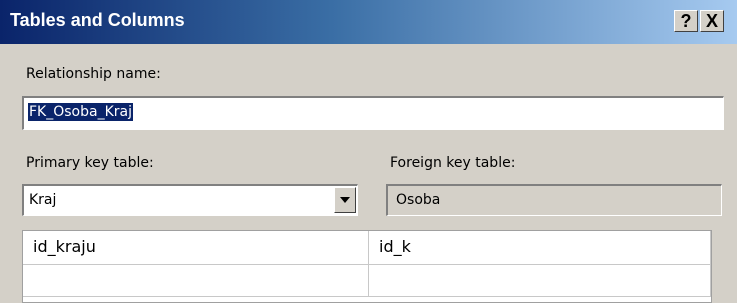  Describe the element at coordinates (90, 163) in the screenshot. I see `primary-key-table-label: Primary key table:` at that location.